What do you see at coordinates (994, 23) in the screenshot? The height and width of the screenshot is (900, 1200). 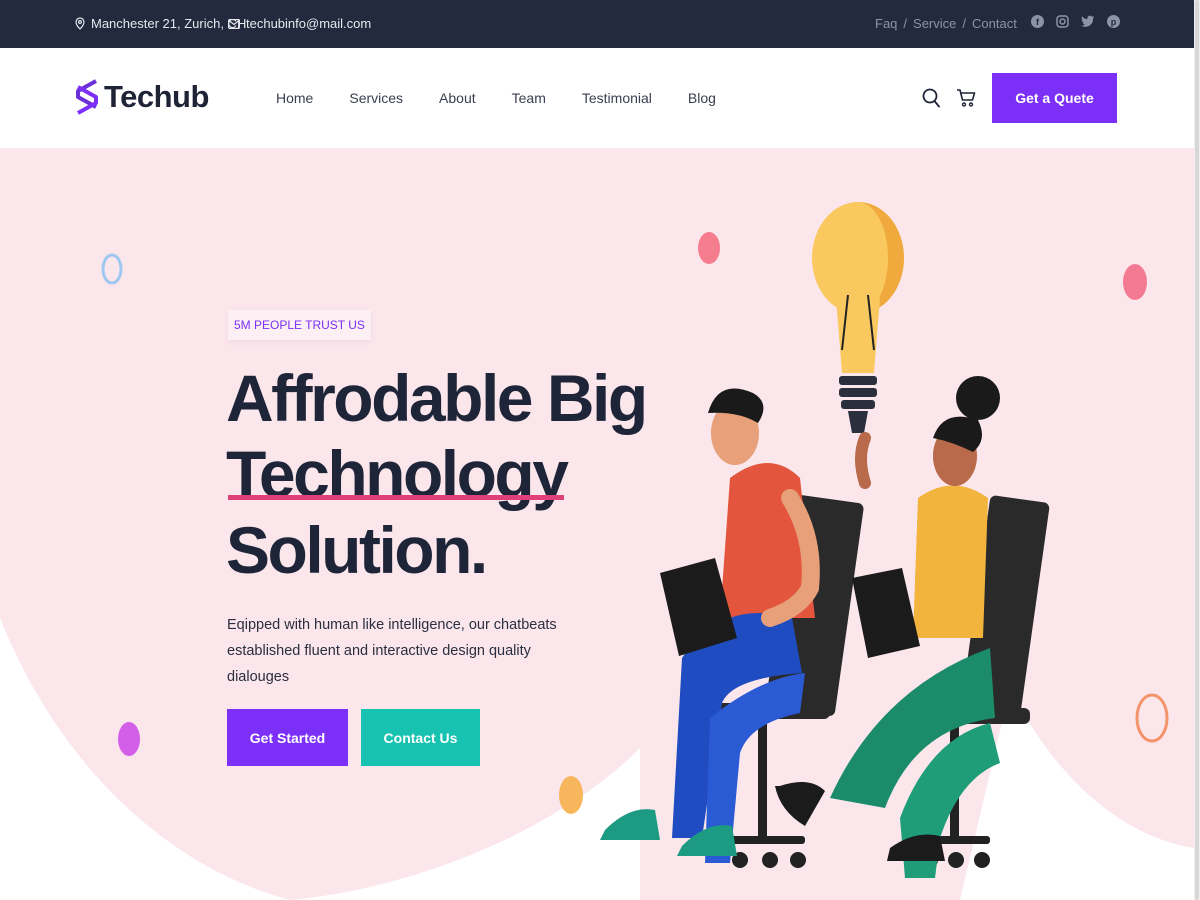 I see `contact-link: Contact` at bounding box center [994, 23].